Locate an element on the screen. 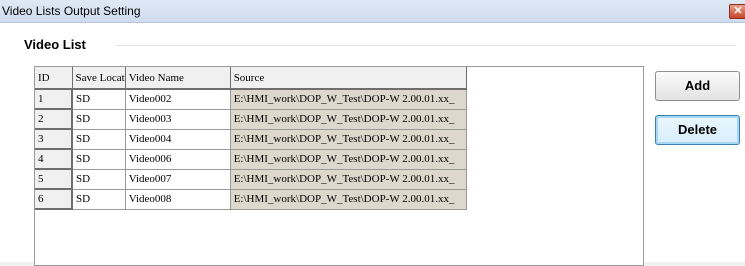  table-header-row: ID Save Locat Video Name Source is located at coordinates (251, 78).